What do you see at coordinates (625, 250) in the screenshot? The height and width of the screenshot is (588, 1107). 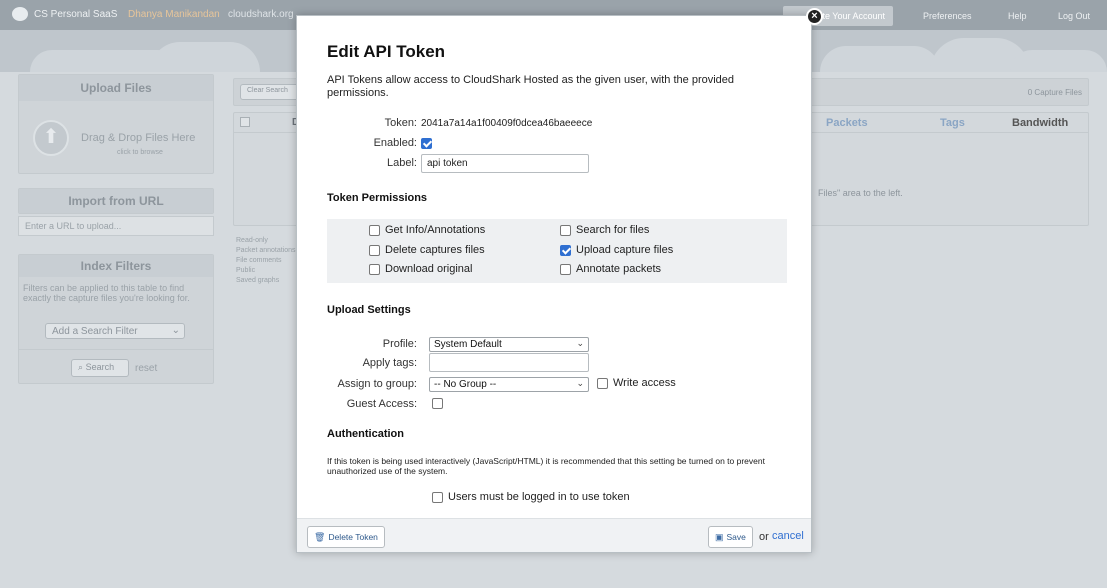 I see `permission-upload-label: Upload capture files` at bounding box center [625, 250].